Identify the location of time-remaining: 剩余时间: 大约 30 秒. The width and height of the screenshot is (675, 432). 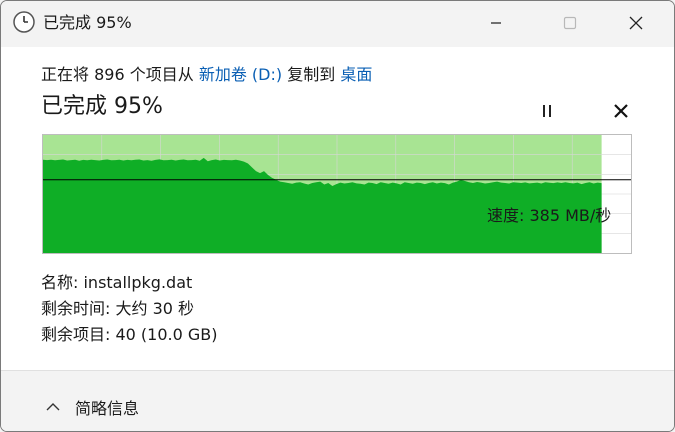
(118, 308).